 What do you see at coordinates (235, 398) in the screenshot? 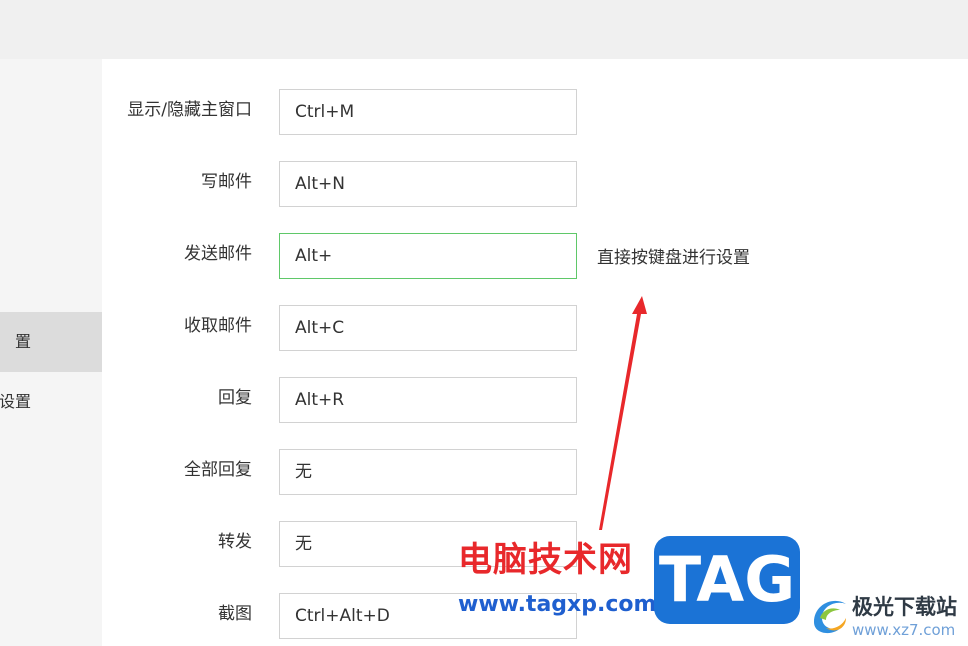
I see `shortcut-label-reply: 回复` at bounding box center [235, 398].